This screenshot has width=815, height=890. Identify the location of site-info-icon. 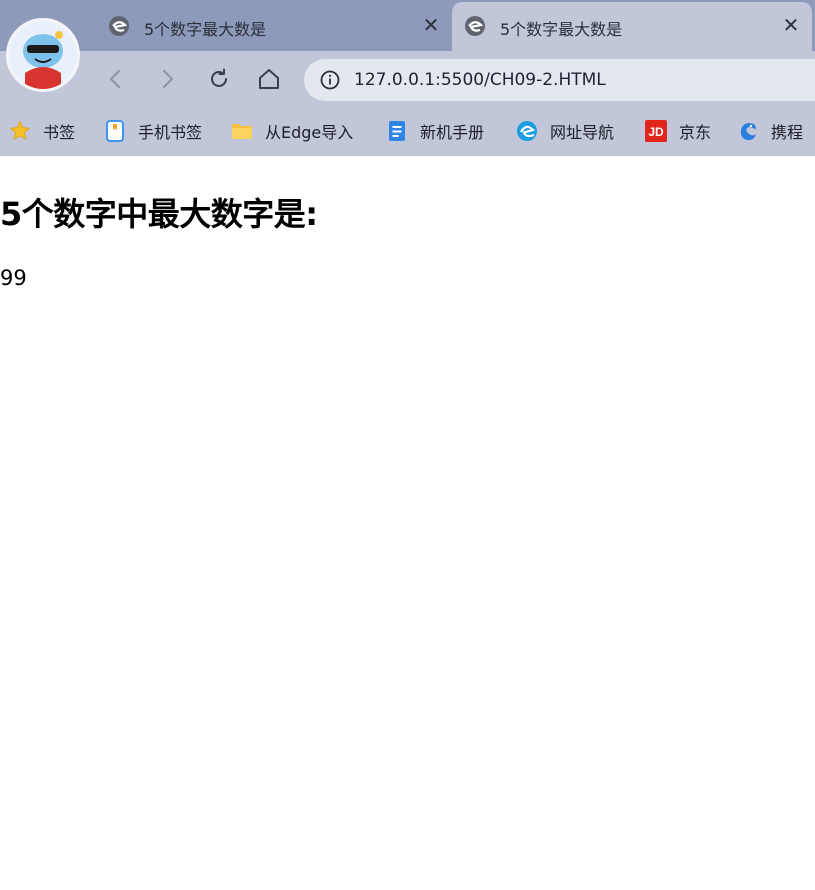
(330, 80).